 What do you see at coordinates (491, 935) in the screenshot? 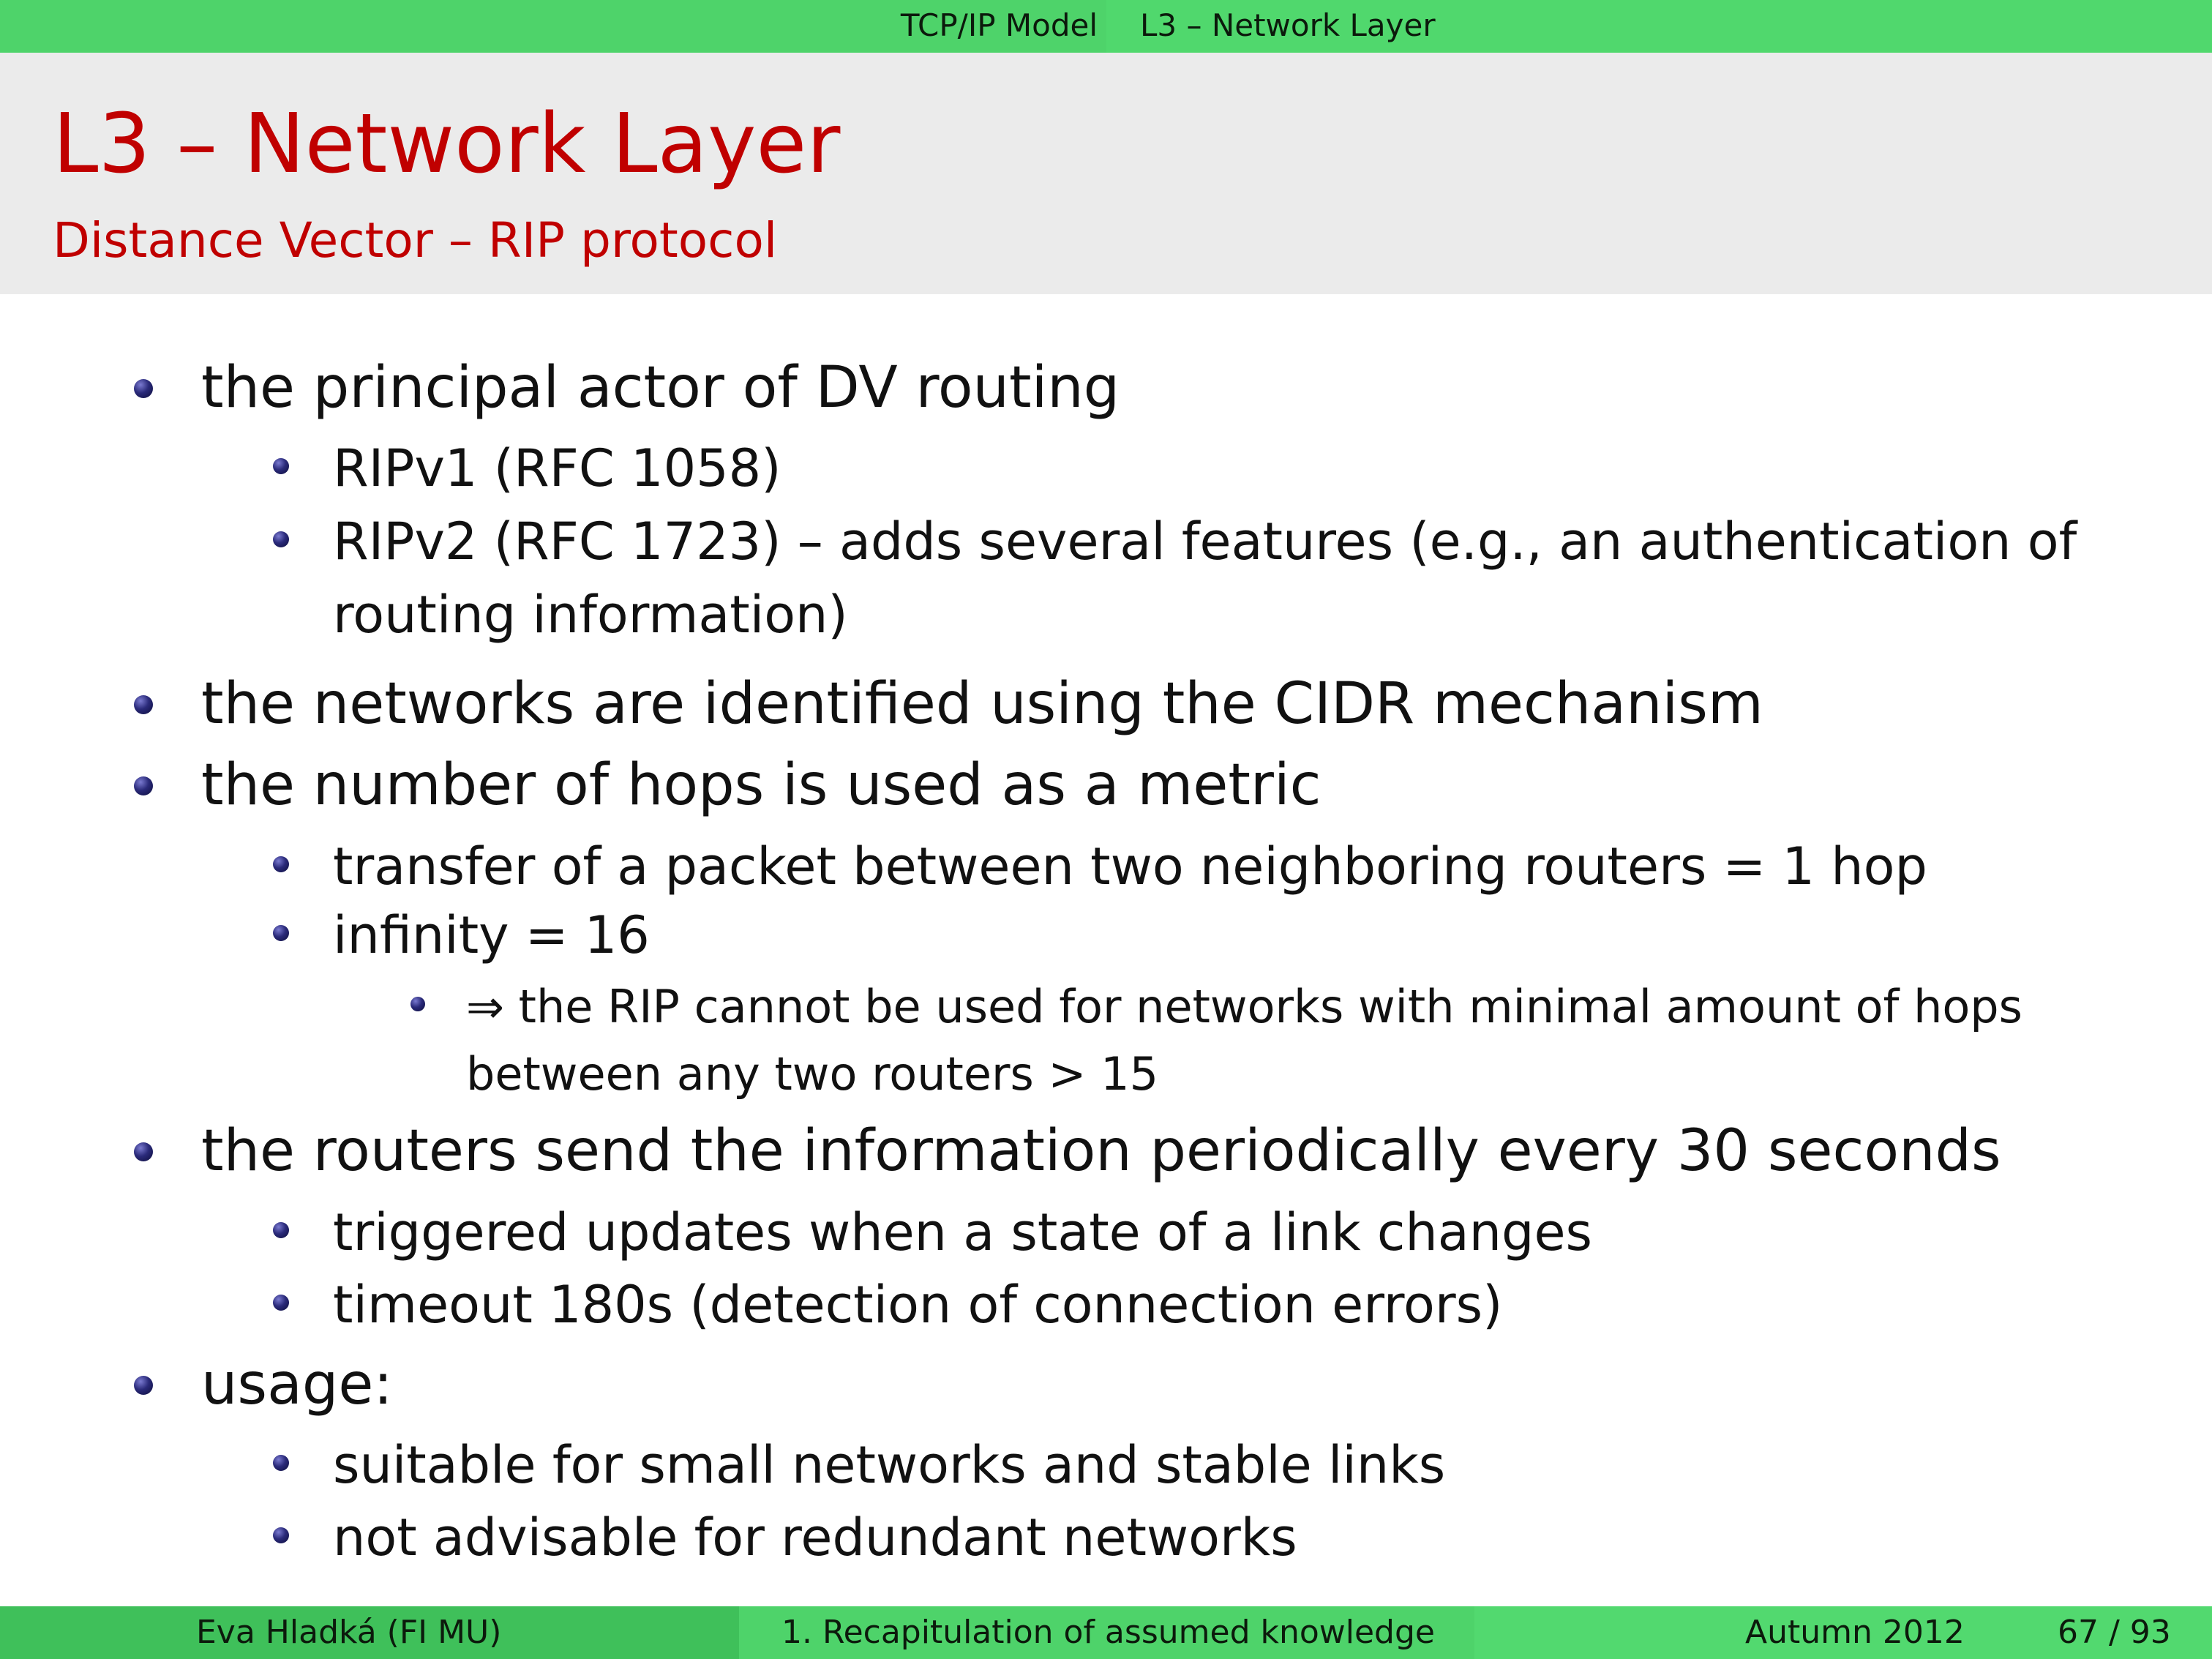
I see `list-item-text: infinity = 16` at bounding box center [491, 935].